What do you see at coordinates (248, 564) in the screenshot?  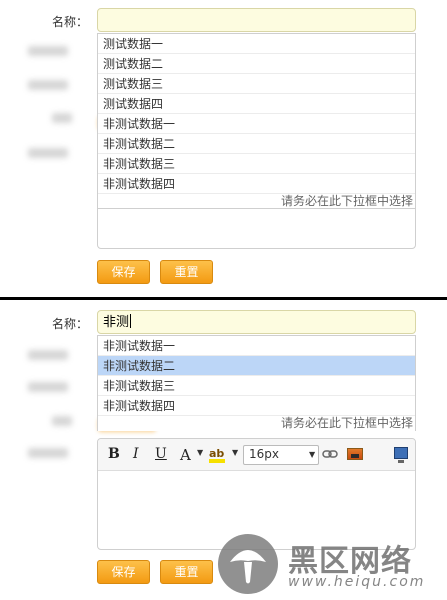 I see `mushroom-logo-icon` at bounding box center [248, 564].